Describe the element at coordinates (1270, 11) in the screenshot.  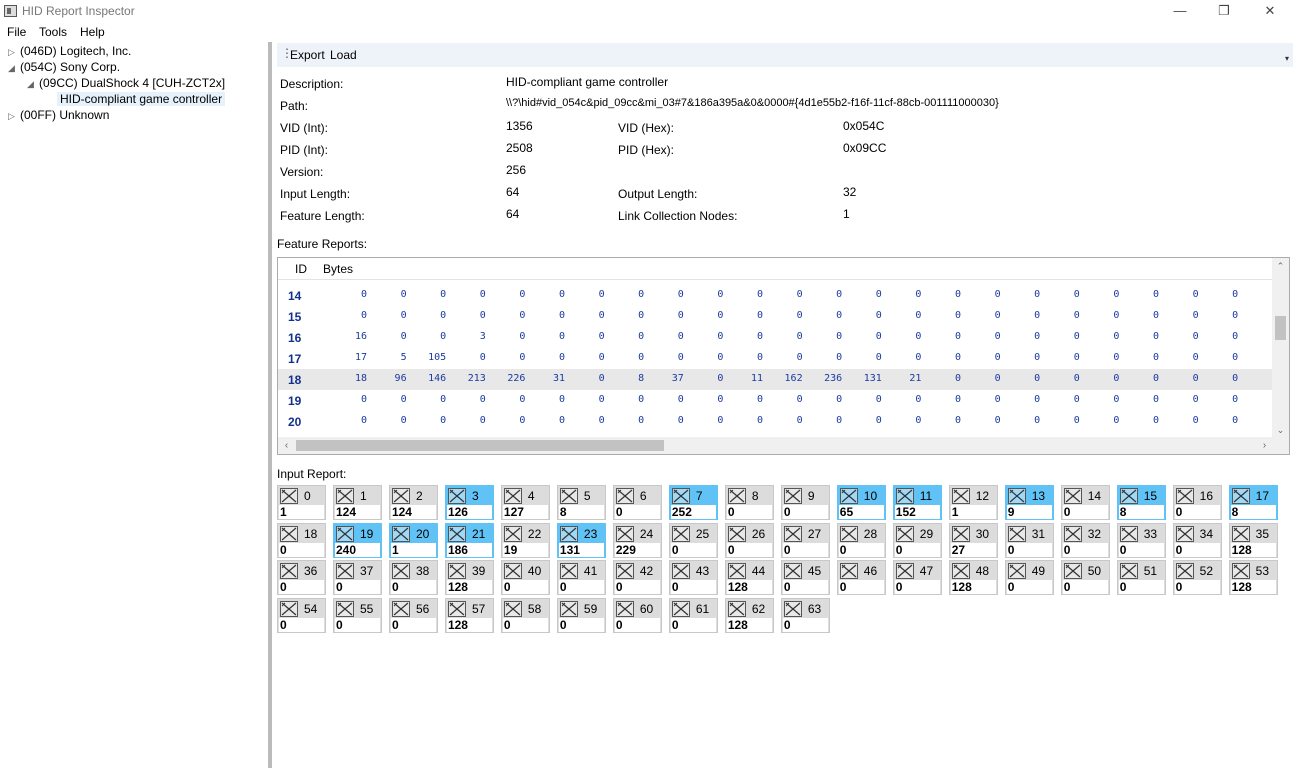
I see `close-button: ✕` at that location.